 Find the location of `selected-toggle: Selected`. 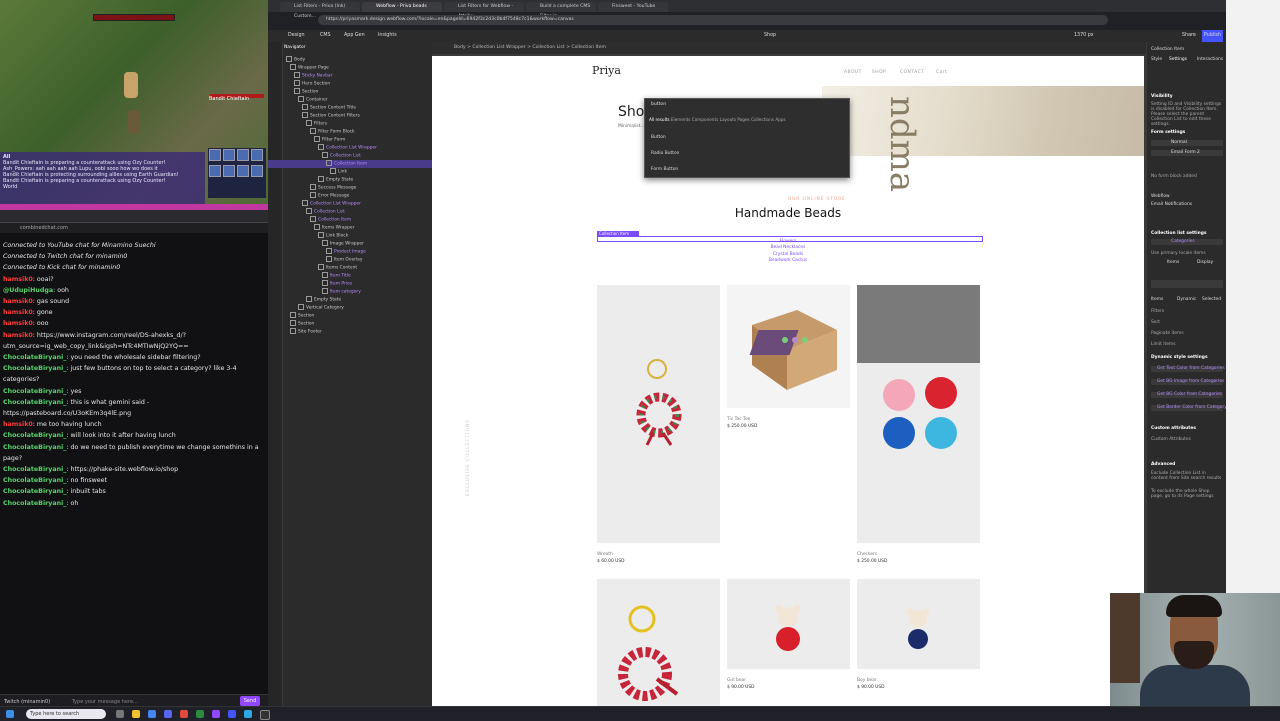

selected-toggle: Selected is located at coordinates (1211, 299).